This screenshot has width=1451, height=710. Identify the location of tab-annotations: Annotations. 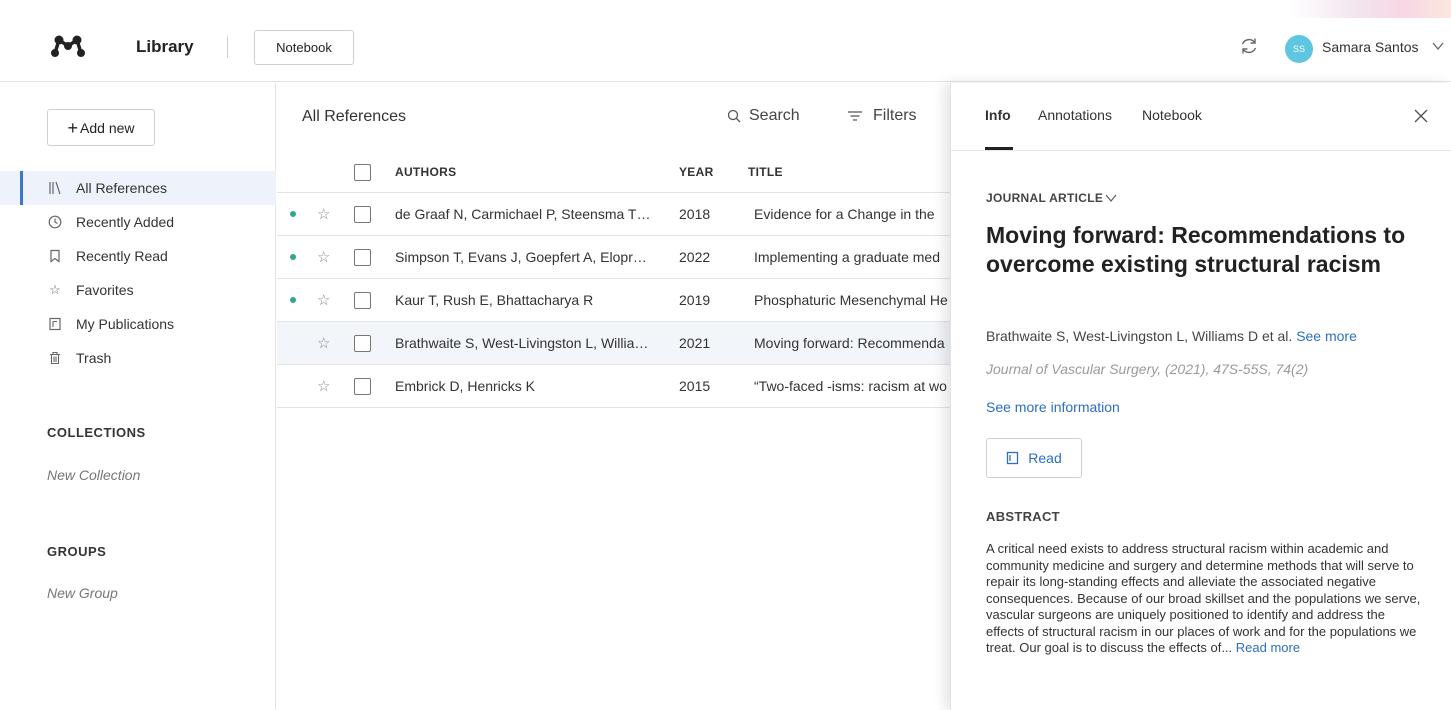
(1075, 115).